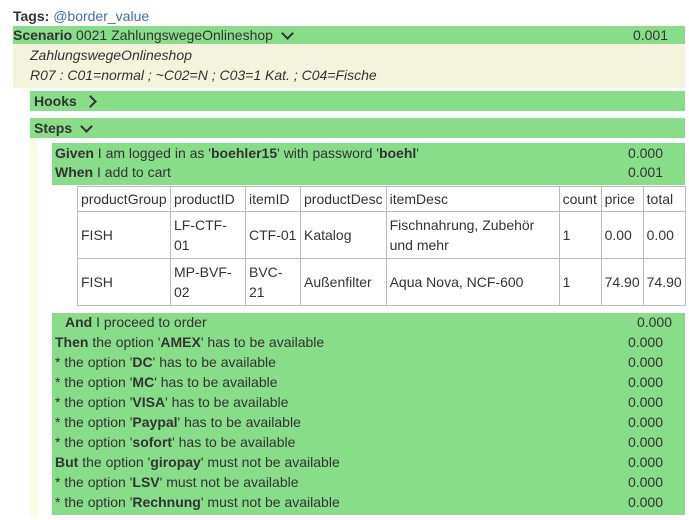 This screenshot has height=520, width=689. What do you see at coordinates (374, 322) in the screenshot?
I see `step-row: And I proceed to order 0.000` at bounding box center [374, 322].